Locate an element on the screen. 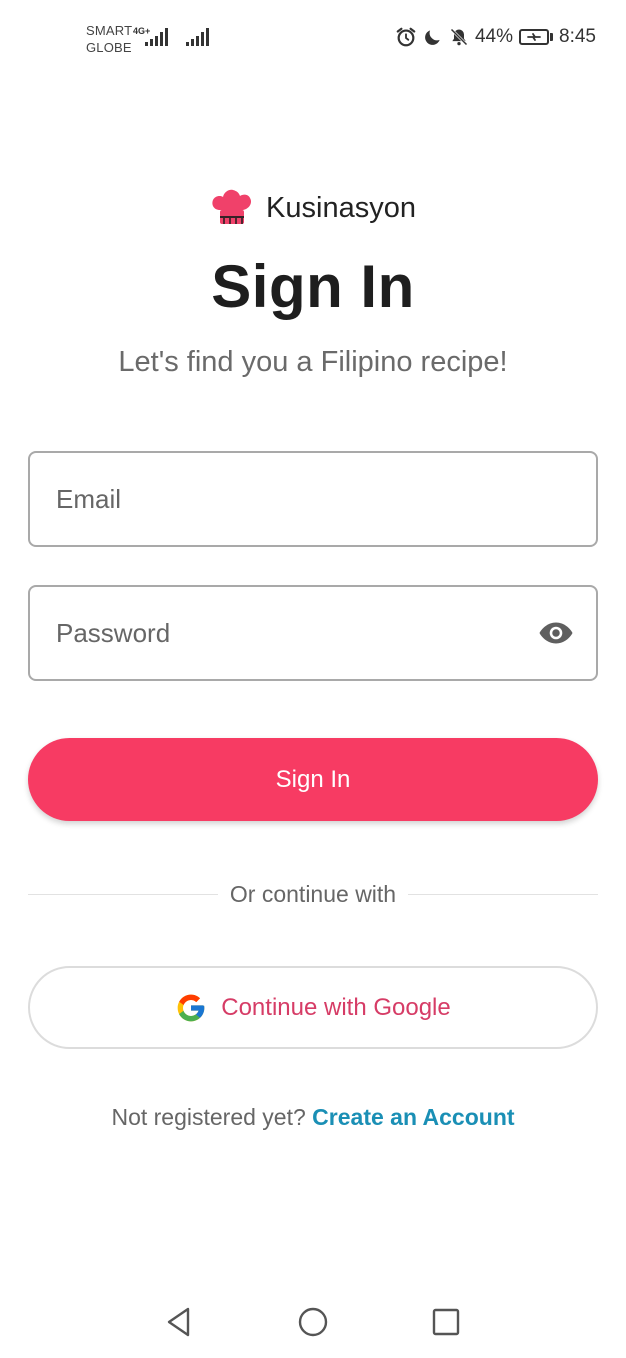 Image resolution: width=626 pixels, height=1358 pixels. email-field is located at coordinates (313, 499).